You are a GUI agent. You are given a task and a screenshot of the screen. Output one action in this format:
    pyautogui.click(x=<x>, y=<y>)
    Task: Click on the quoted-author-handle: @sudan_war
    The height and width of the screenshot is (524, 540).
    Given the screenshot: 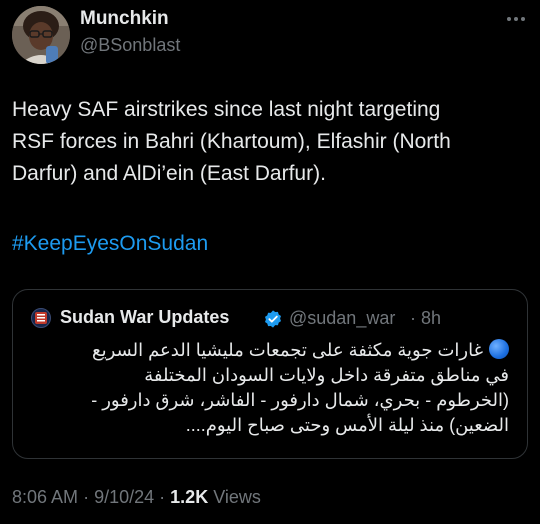 What is the action you would take?
    pyautogui.click(x=342, y=318)
    